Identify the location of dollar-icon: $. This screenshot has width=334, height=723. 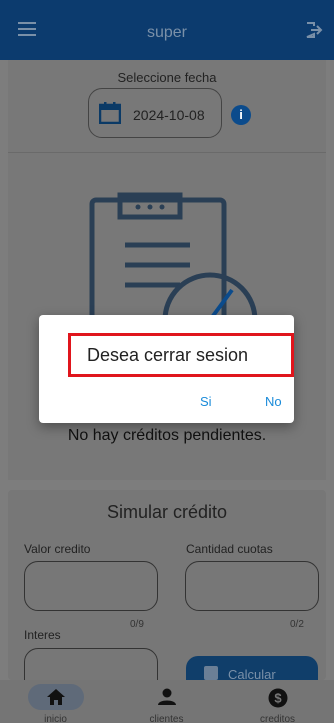
(278, 698).